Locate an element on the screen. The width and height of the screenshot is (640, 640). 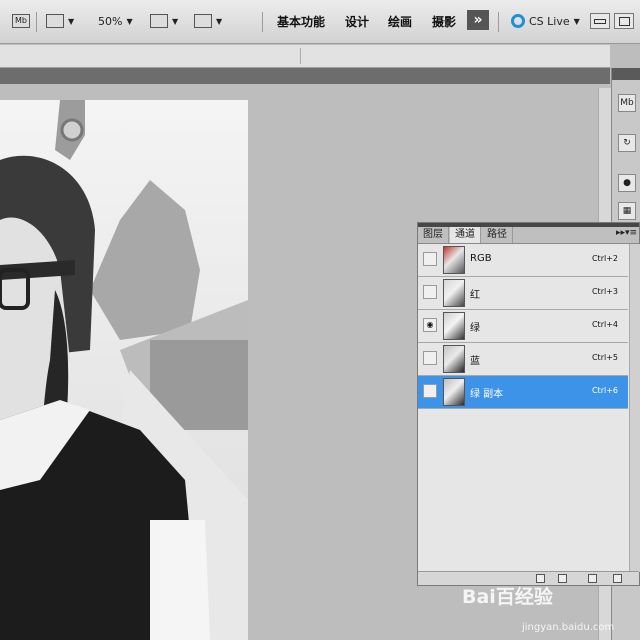
tool-options-bar is located at coordinates (305, 56).